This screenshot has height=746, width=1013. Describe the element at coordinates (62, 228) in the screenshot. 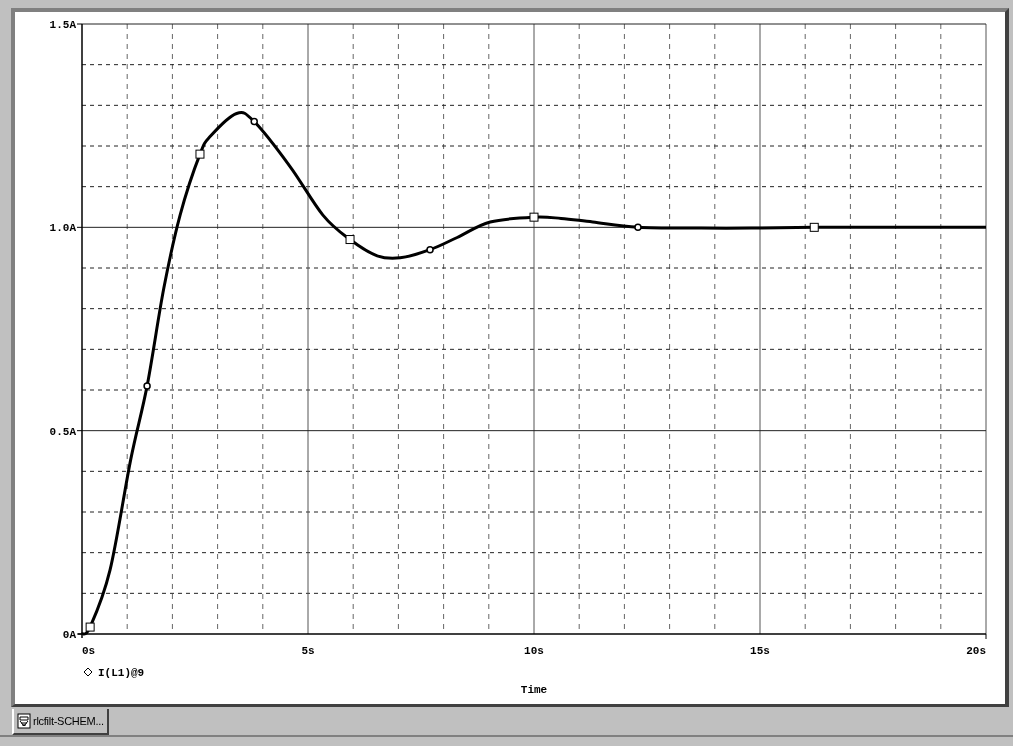

I see `y-tick-label: 1.0A` at that location.